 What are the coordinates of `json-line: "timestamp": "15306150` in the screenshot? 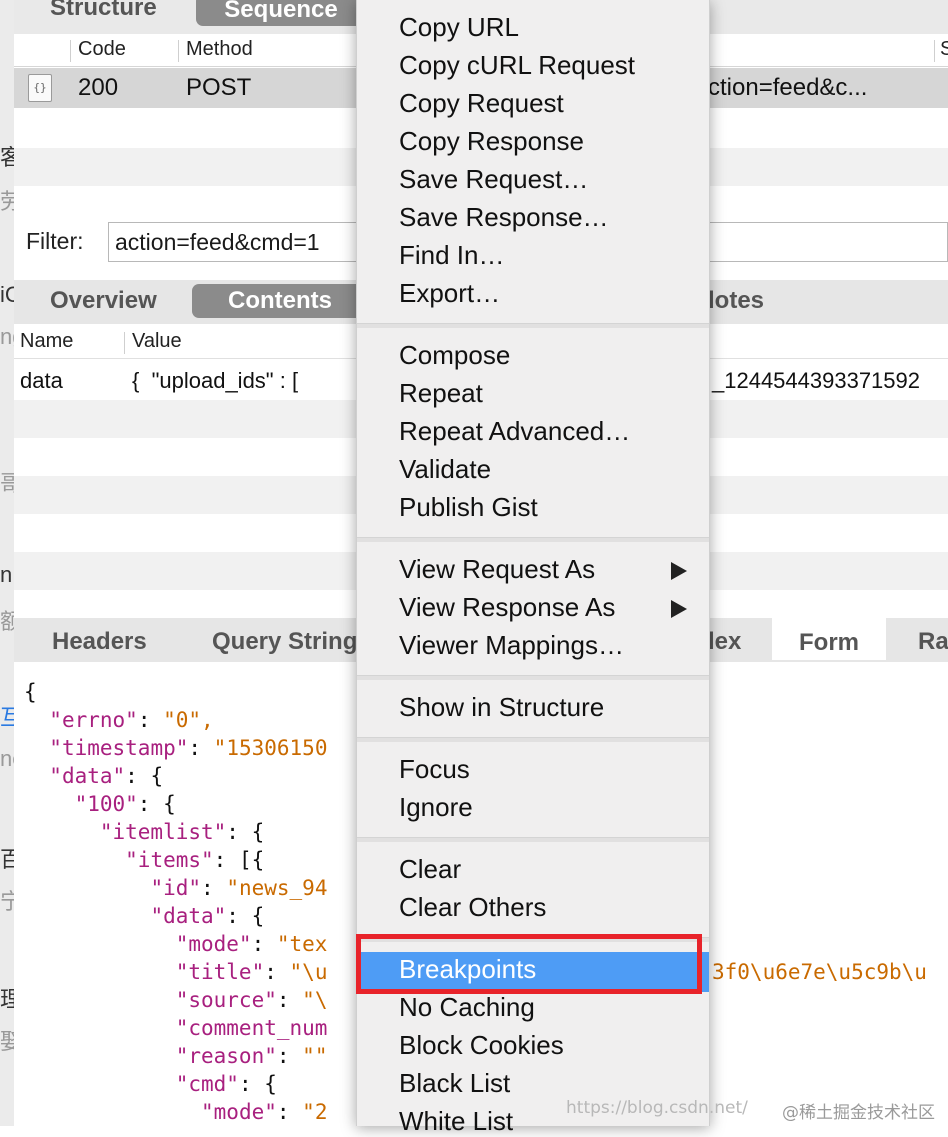 It's located at (175, 748).